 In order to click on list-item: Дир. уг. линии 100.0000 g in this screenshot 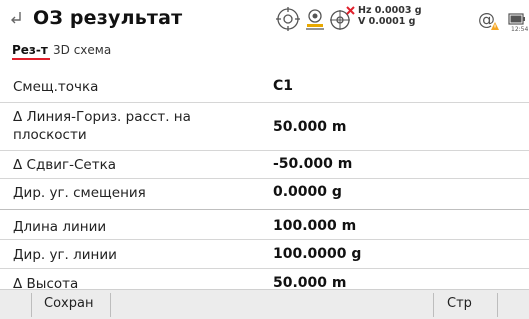, I will do `click(264, 258)`.